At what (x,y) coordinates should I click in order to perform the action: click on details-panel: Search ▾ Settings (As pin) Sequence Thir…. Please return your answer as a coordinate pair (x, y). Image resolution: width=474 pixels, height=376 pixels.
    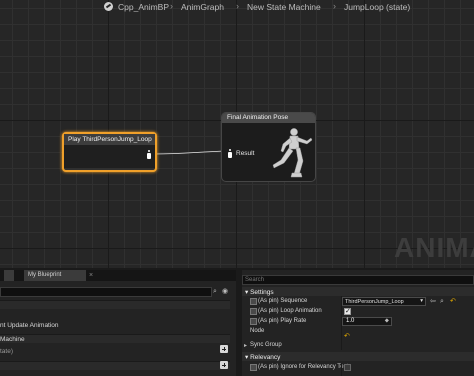
    Looking at the image, I should click on (358, 323).